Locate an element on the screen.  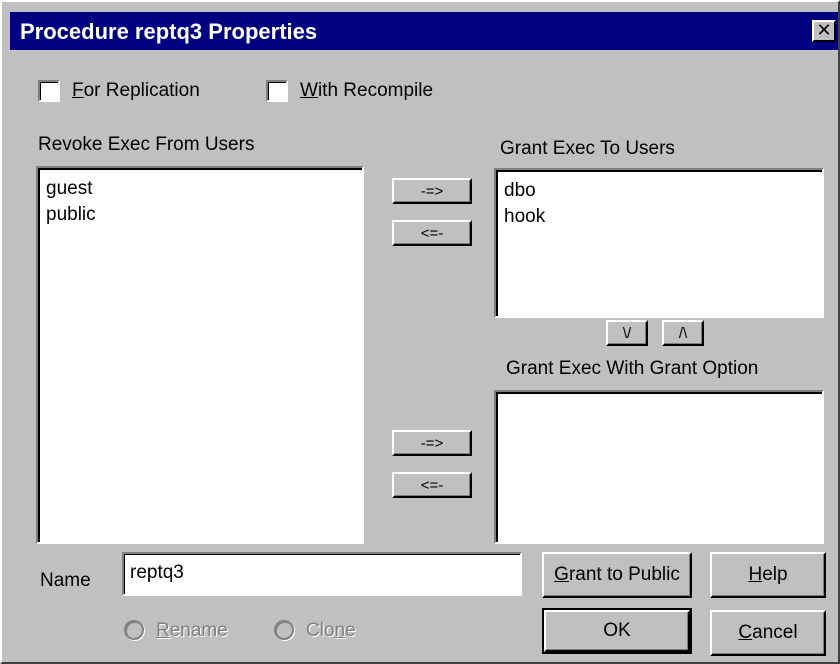
rename-radio is located at coordinates (134, 630).